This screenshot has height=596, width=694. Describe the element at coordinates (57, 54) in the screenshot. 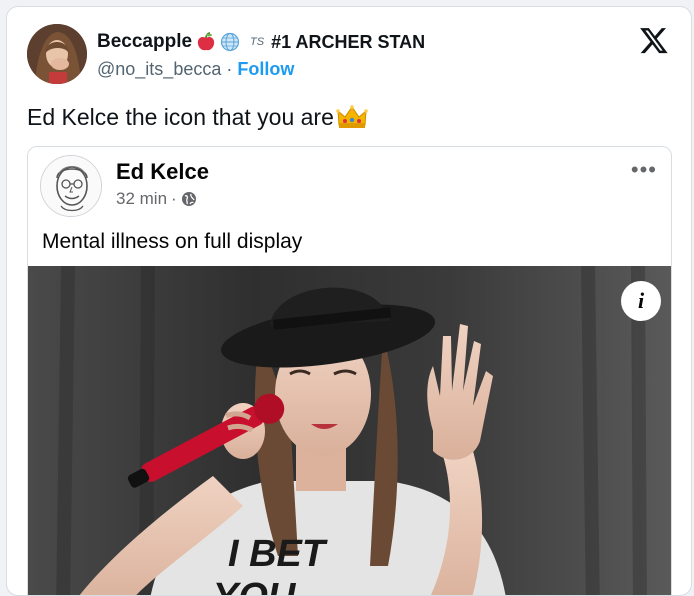

I see `author-avatar` at that location.